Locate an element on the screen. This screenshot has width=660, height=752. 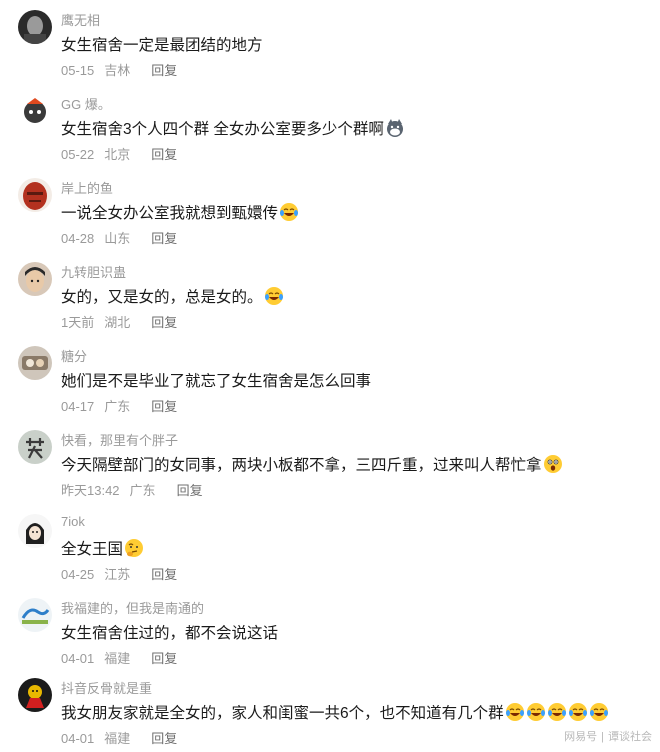
comment-item: 鹰无相 女生宿舍一定是最团结的地方 05-15 吉林 回复 is located at coordinates (330, 42).